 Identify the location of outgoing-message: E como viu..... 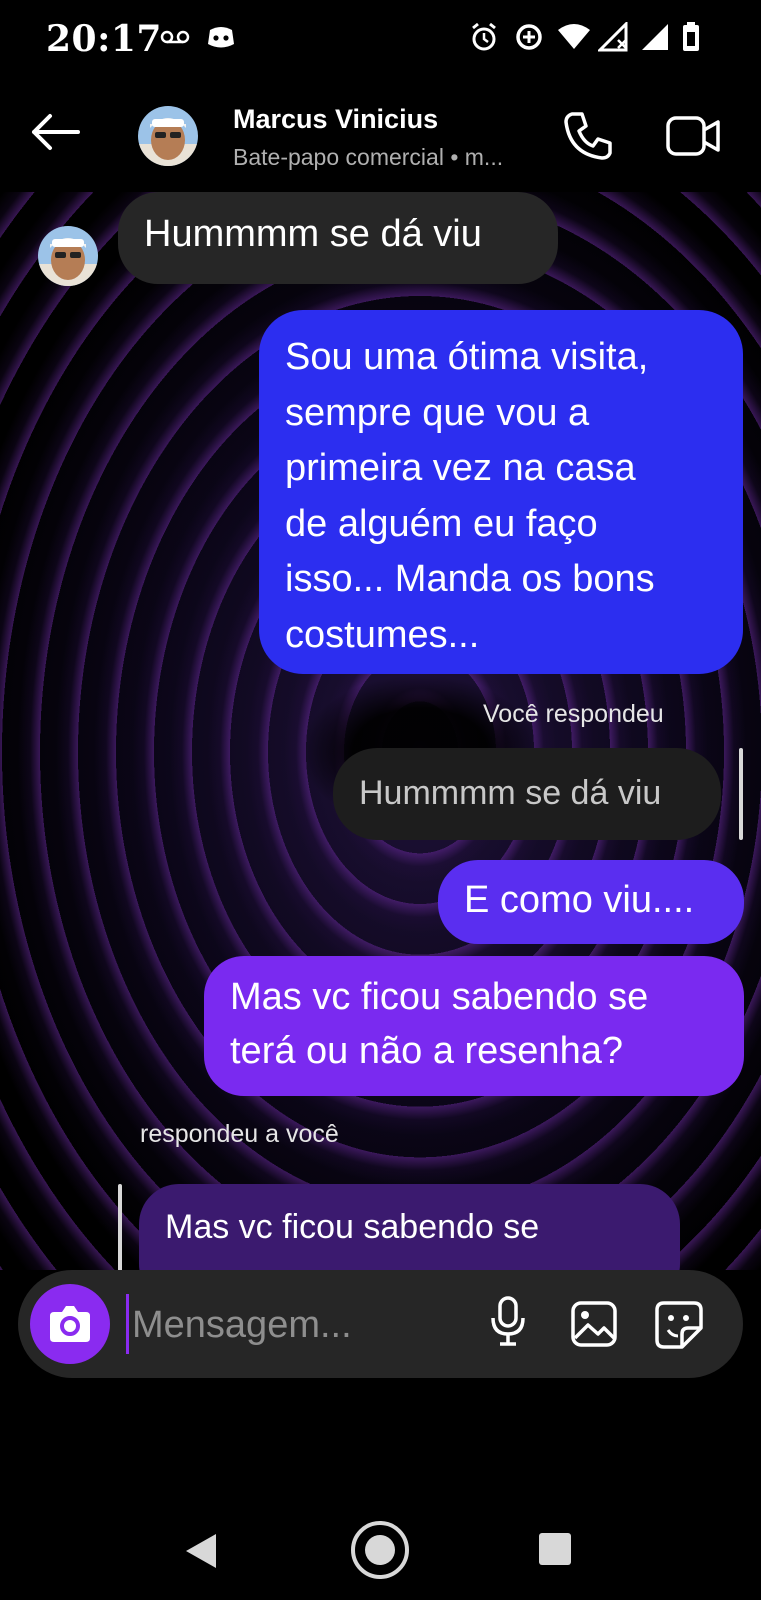
(591, 902).